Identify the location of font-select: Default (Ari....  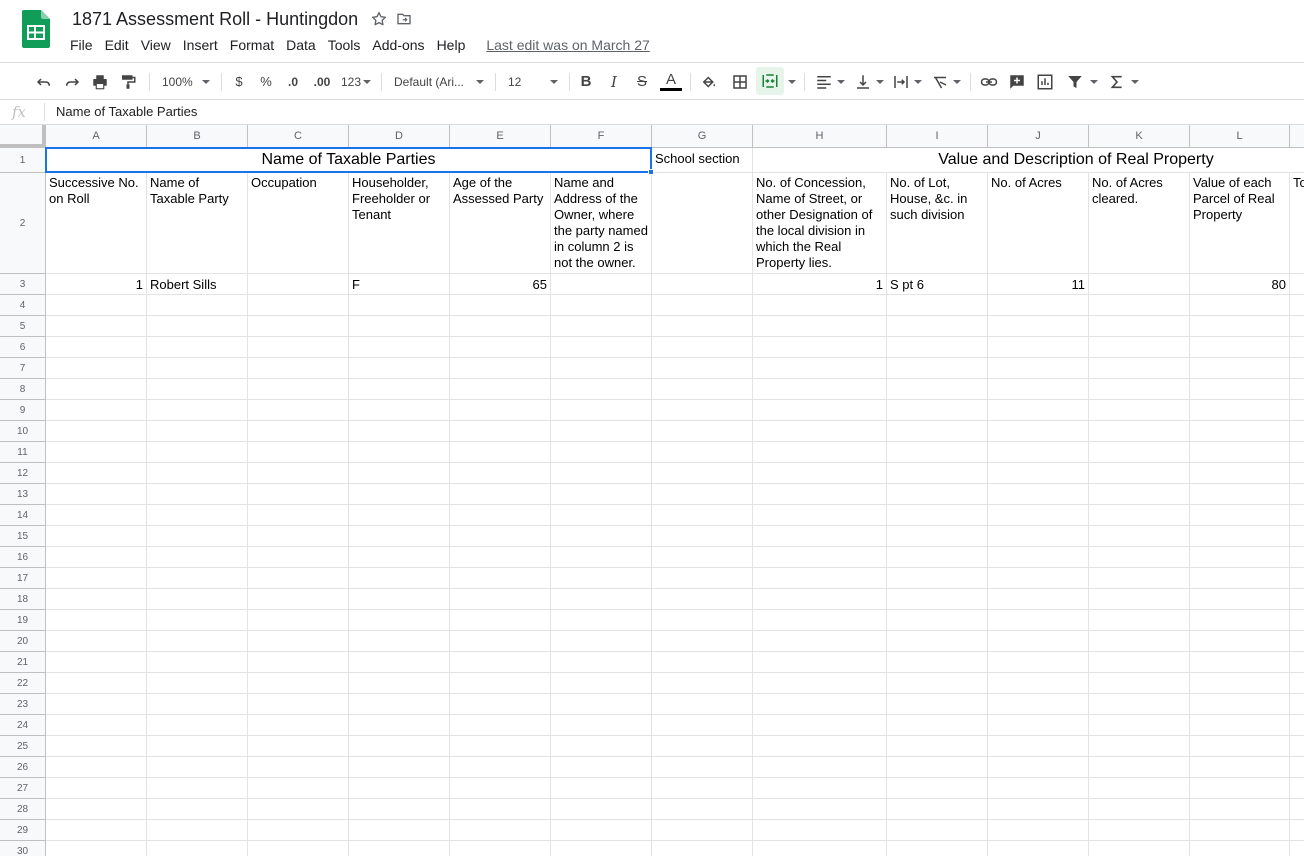
(439, 81).